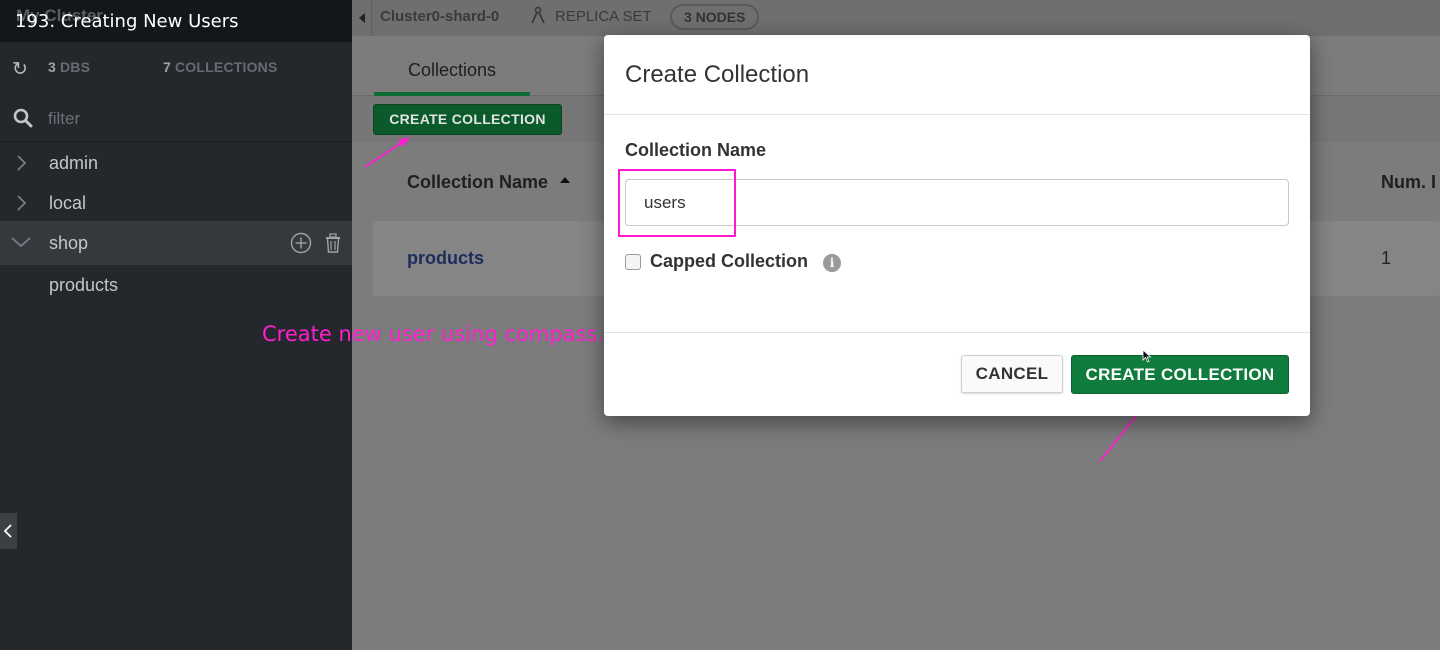 Image resolution: width=1440 pixels, height=650 pixels. What do you see at coordinates (1147, 356) in the screenshot?
I see `mouse-cursor-icon` at bounding box center [1147, 356].